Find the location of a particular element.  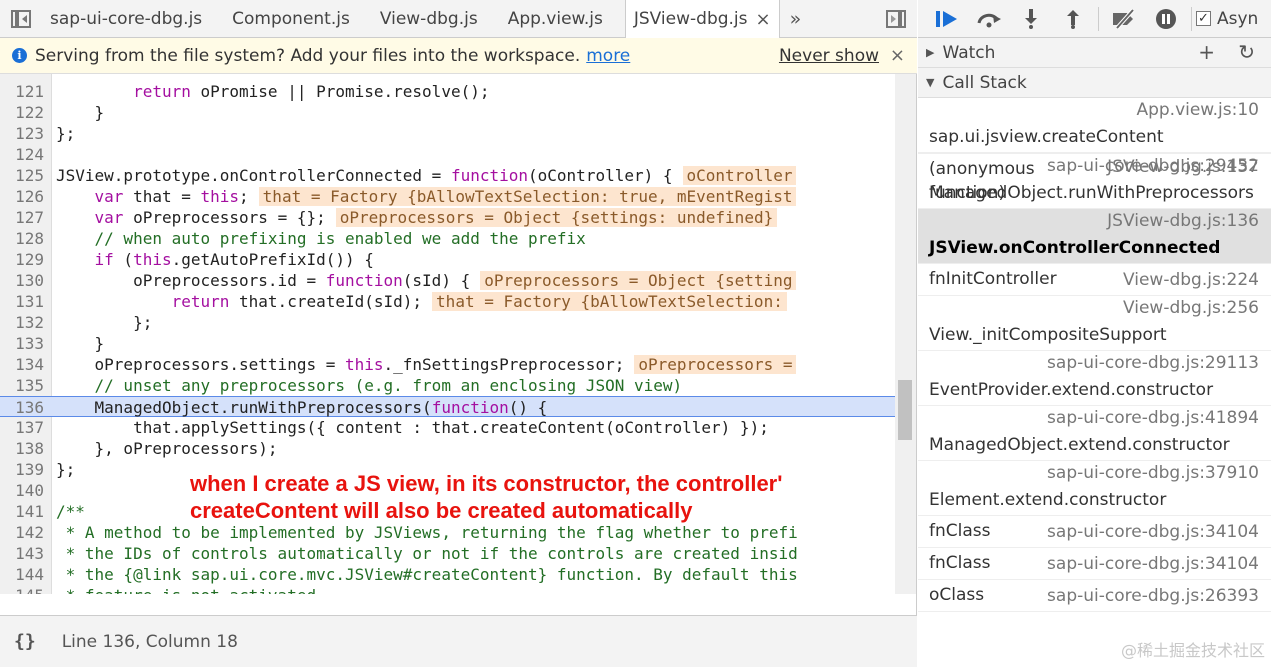

line-number: 131 is located at coordinates (22, 301).